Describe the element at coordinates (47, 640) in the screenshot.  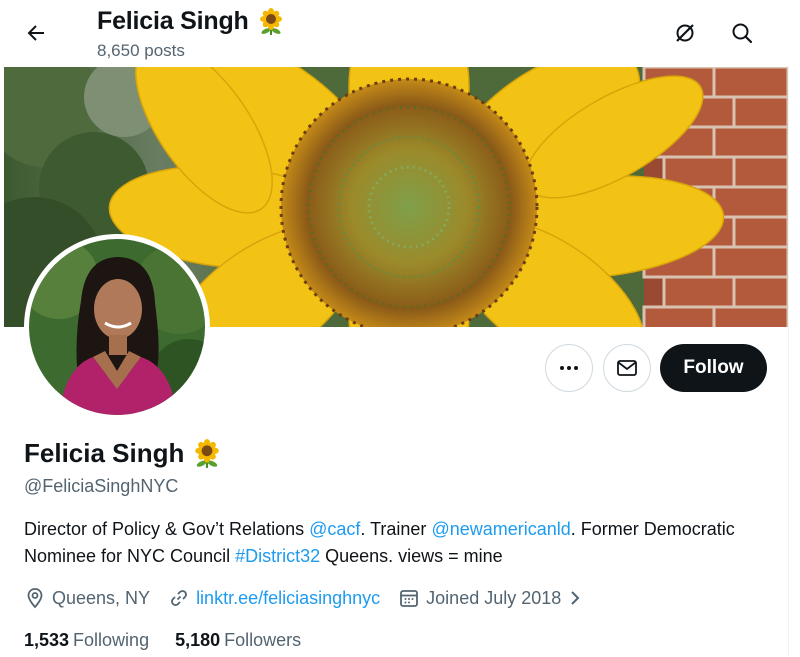
I see `following-count: 1,533` at that location.